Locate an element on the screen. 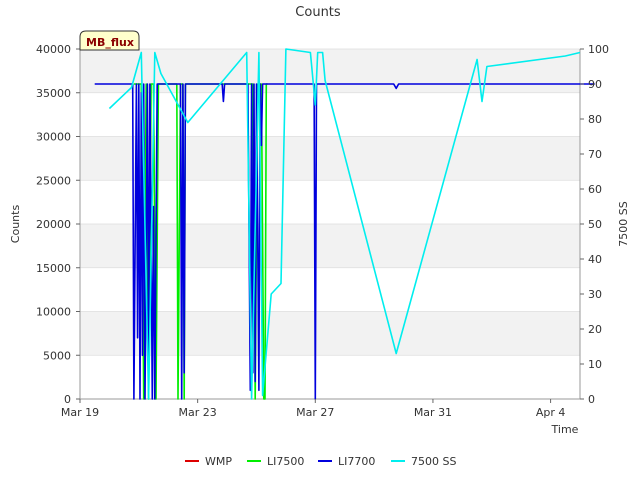  chart-title: Counts is located at coordinates (318, 12).